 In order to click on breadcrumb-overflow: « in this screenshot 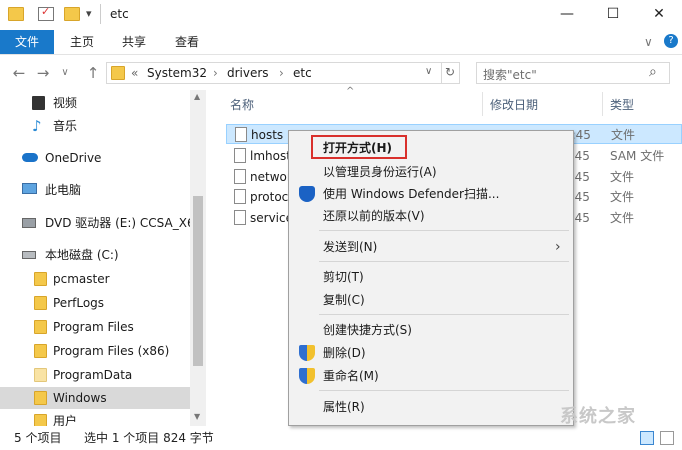, I will do `click(134, 73)`.